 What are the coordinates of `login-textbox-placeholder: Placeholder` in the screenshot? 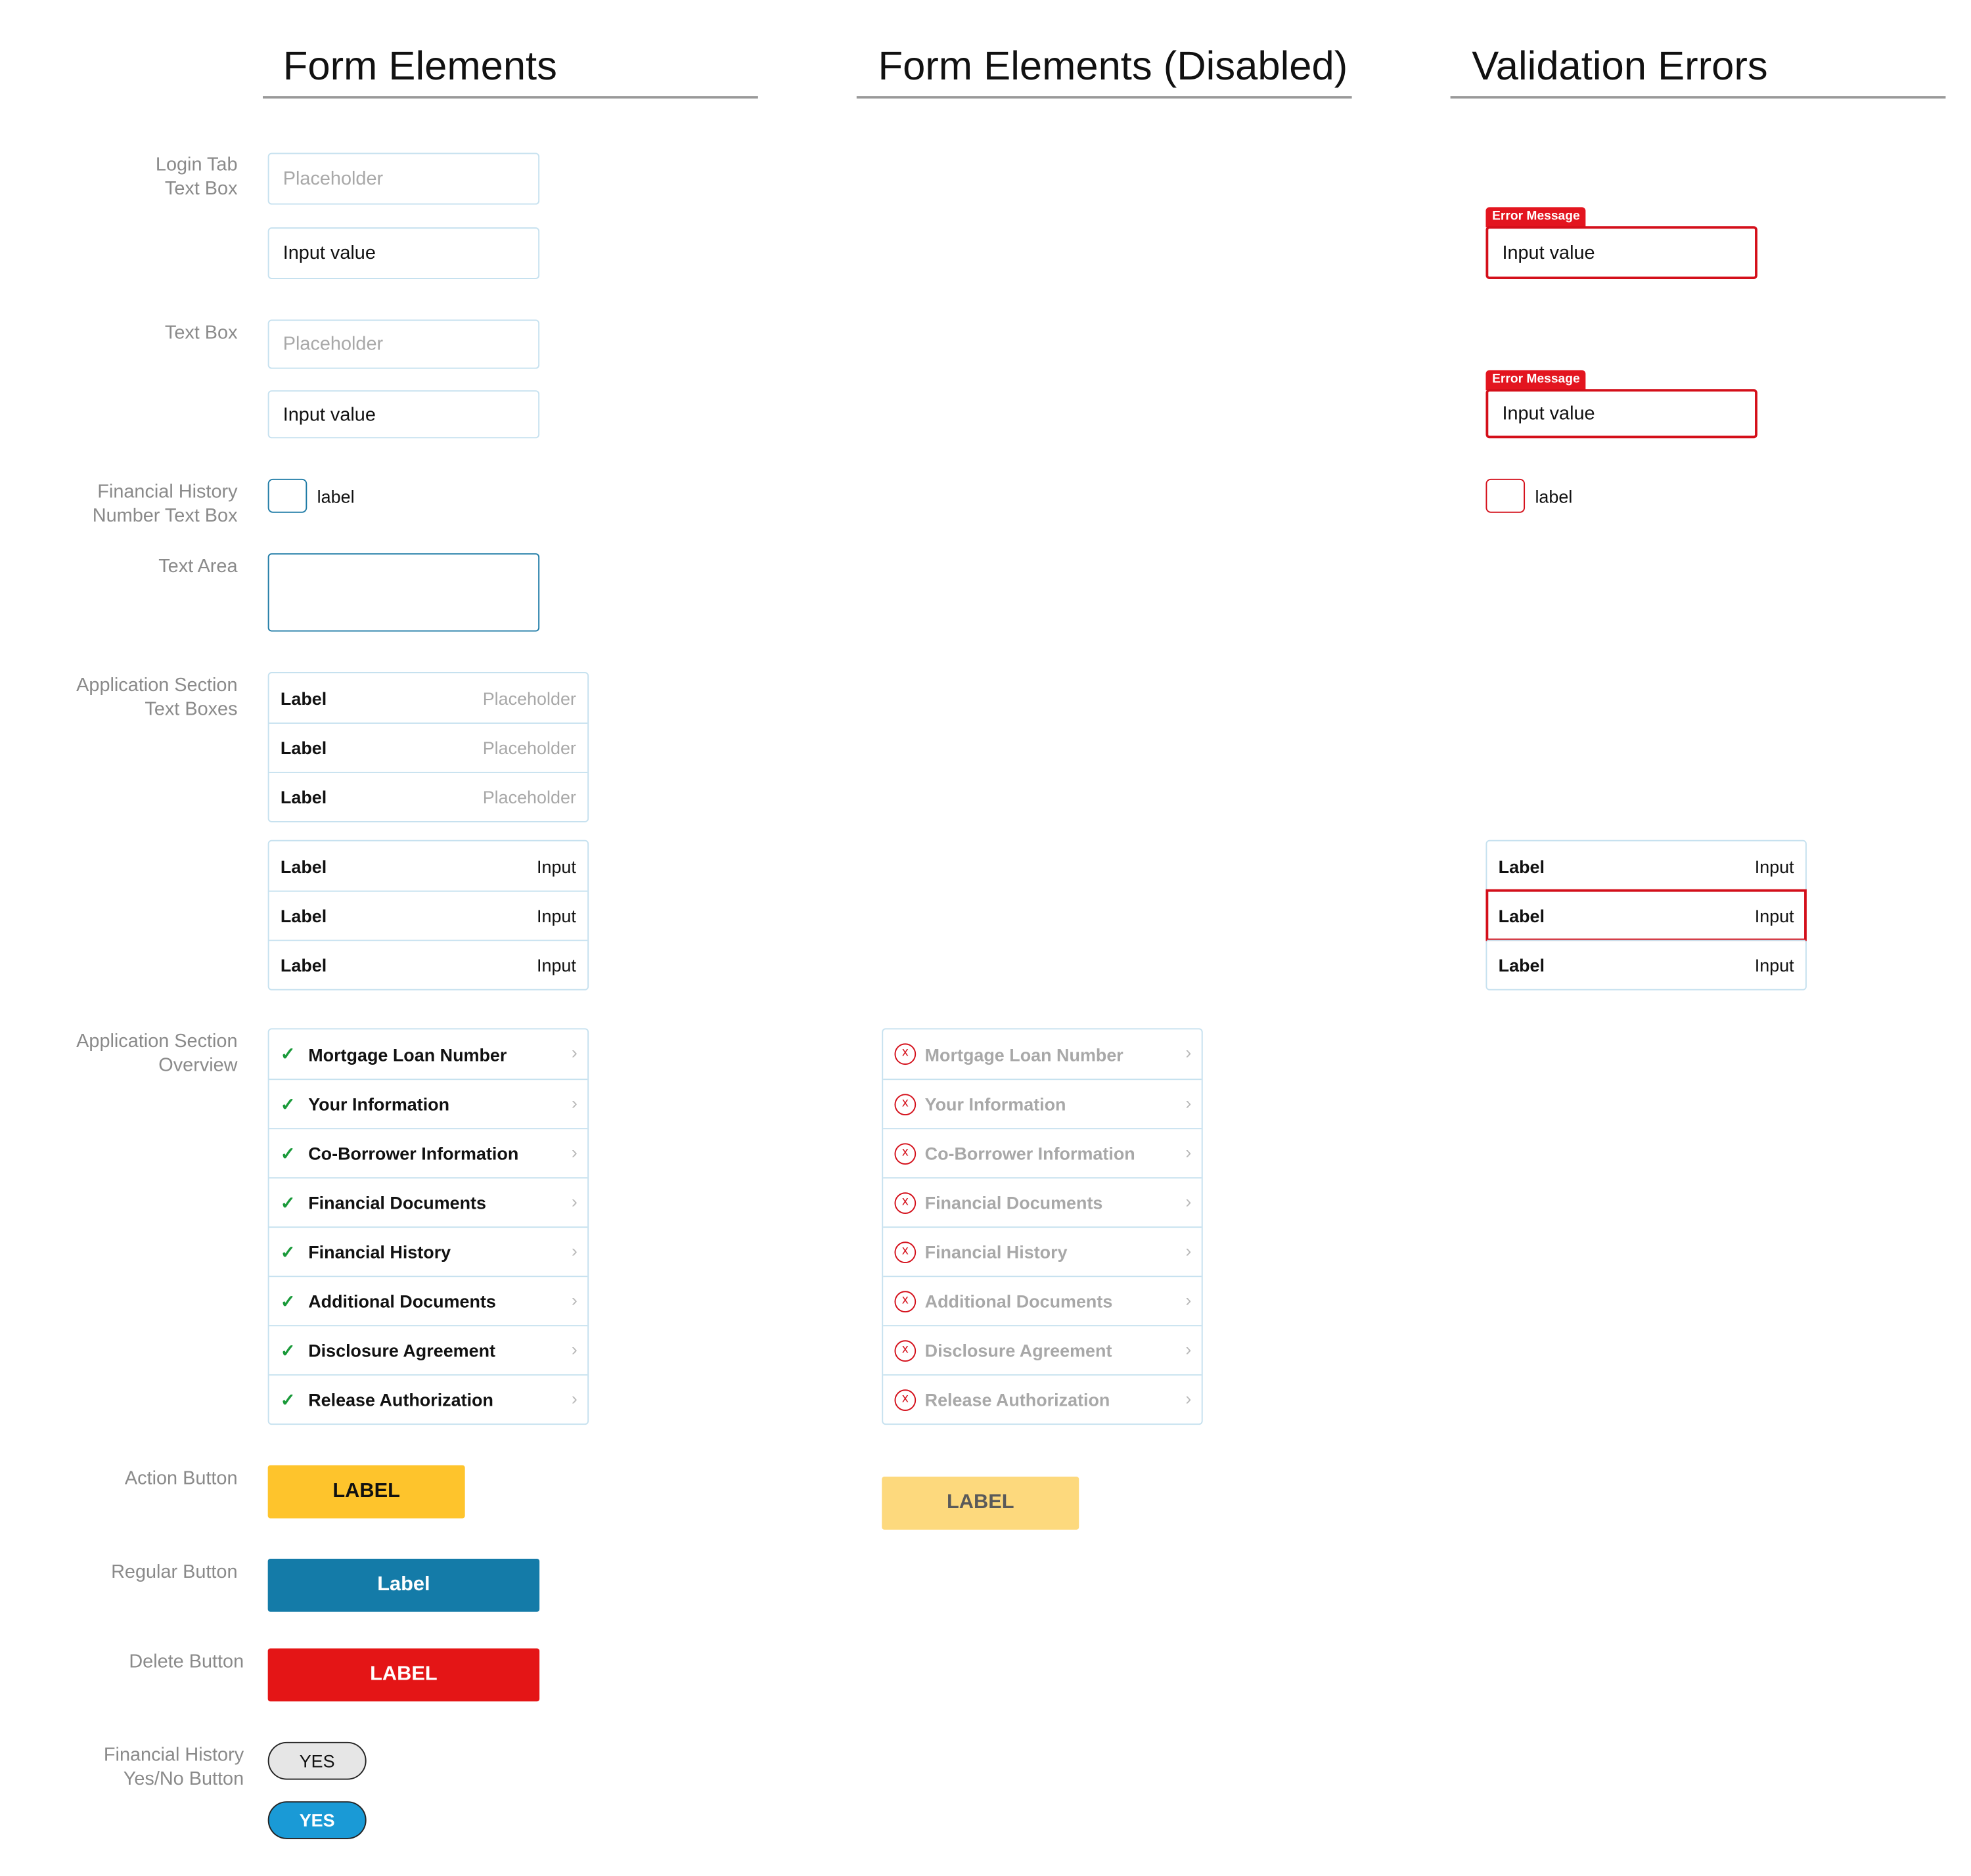 It's located at (403, 178).